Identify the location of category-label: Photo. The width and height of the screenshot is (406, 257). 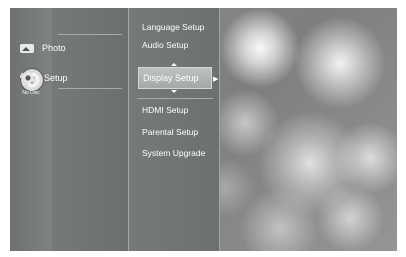
(54, 48).